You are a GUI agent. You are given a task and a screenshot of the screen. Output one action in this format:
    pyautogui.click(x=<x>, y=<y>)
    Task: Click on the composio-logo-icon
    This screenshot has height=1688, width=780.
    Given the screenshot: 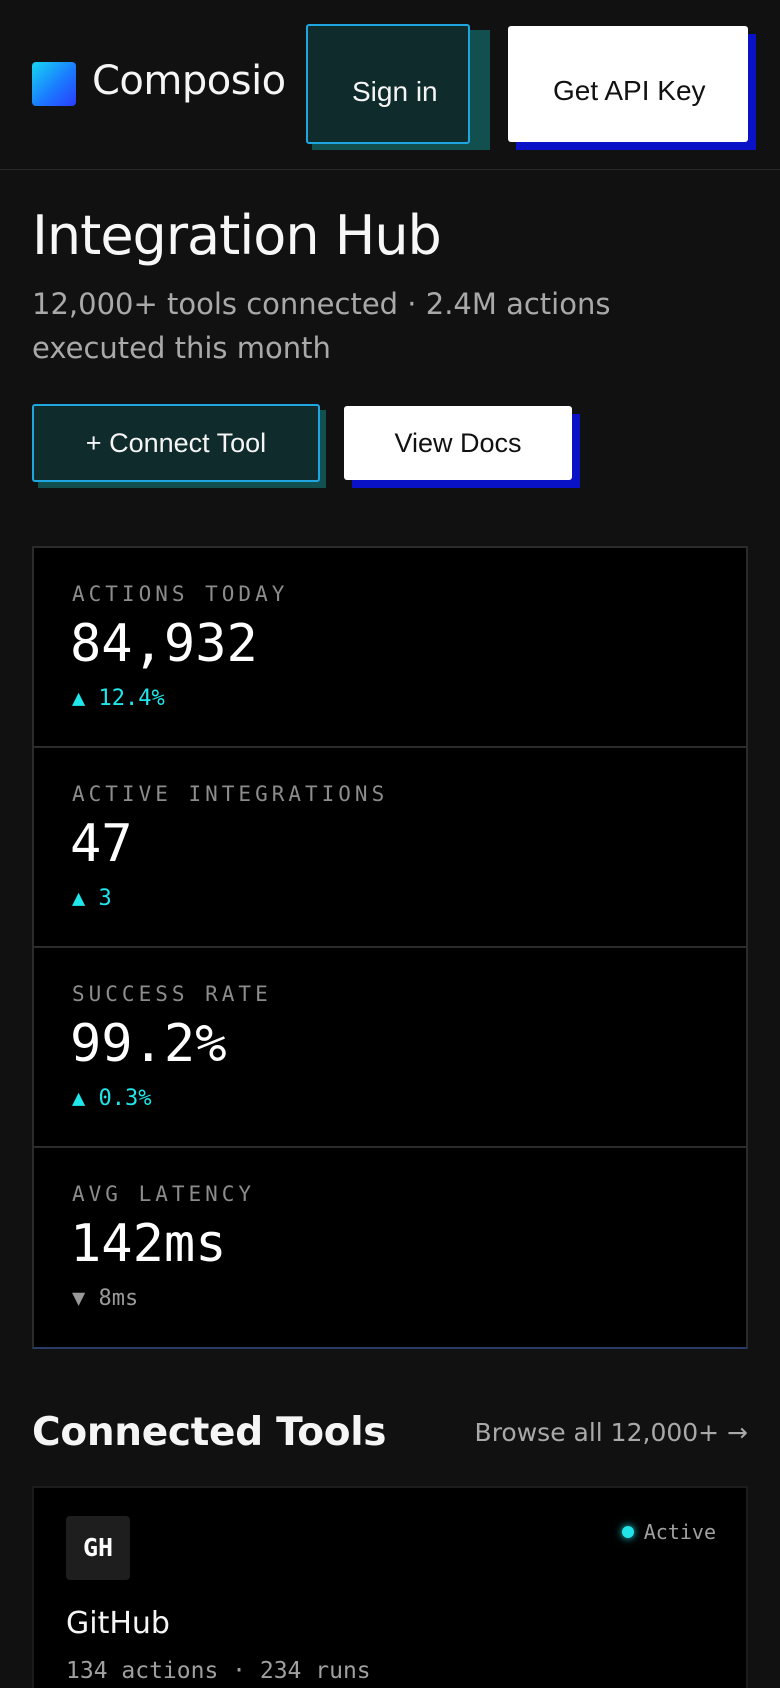 What is the action you would take?
    pyautogui.click(x=54, y=84)
    